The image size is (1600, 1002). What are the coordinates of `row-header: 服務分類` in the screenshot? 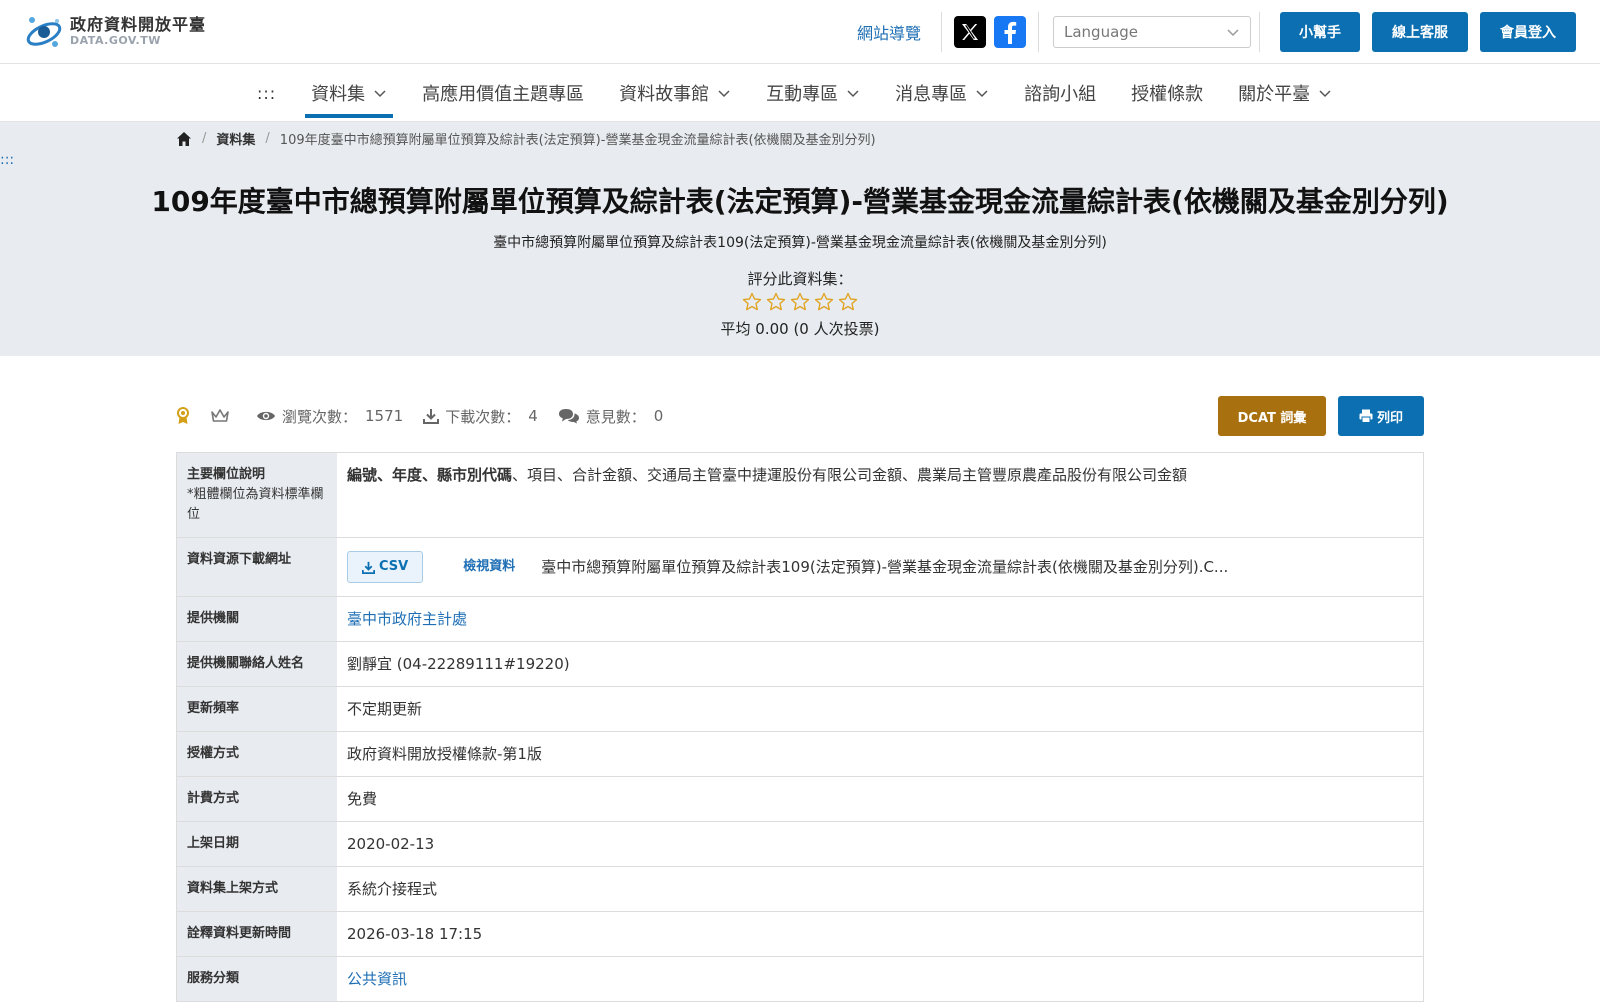 It's located at (257, 979).